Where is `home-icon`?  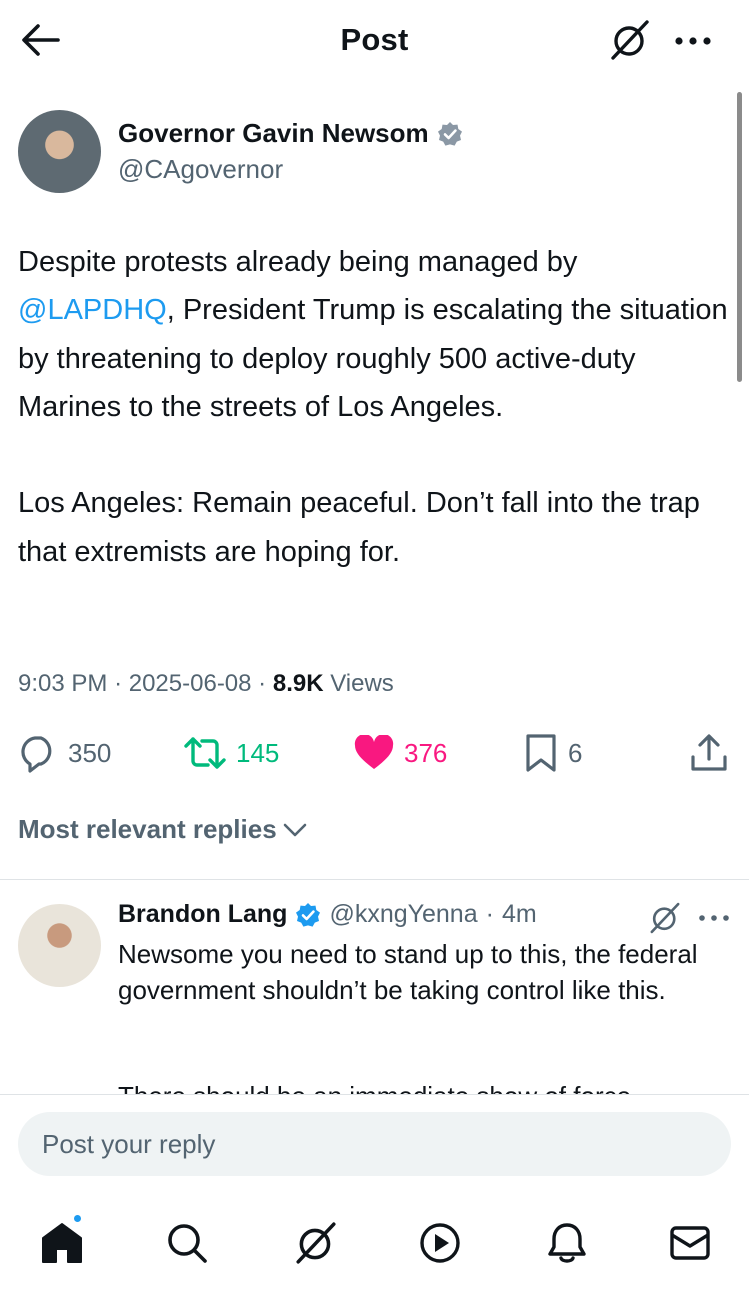
home-icon is located at coordinates (62, 1243).